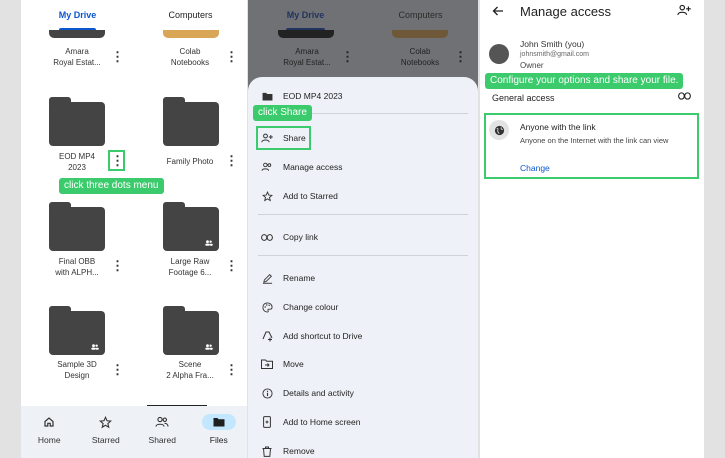 Image resolution: width=725 pixels, height=458 pixels. Describe the element at coordinates (363, 196) in the screenshot. I see `menu-item-starred: Add to Starred` at that location.